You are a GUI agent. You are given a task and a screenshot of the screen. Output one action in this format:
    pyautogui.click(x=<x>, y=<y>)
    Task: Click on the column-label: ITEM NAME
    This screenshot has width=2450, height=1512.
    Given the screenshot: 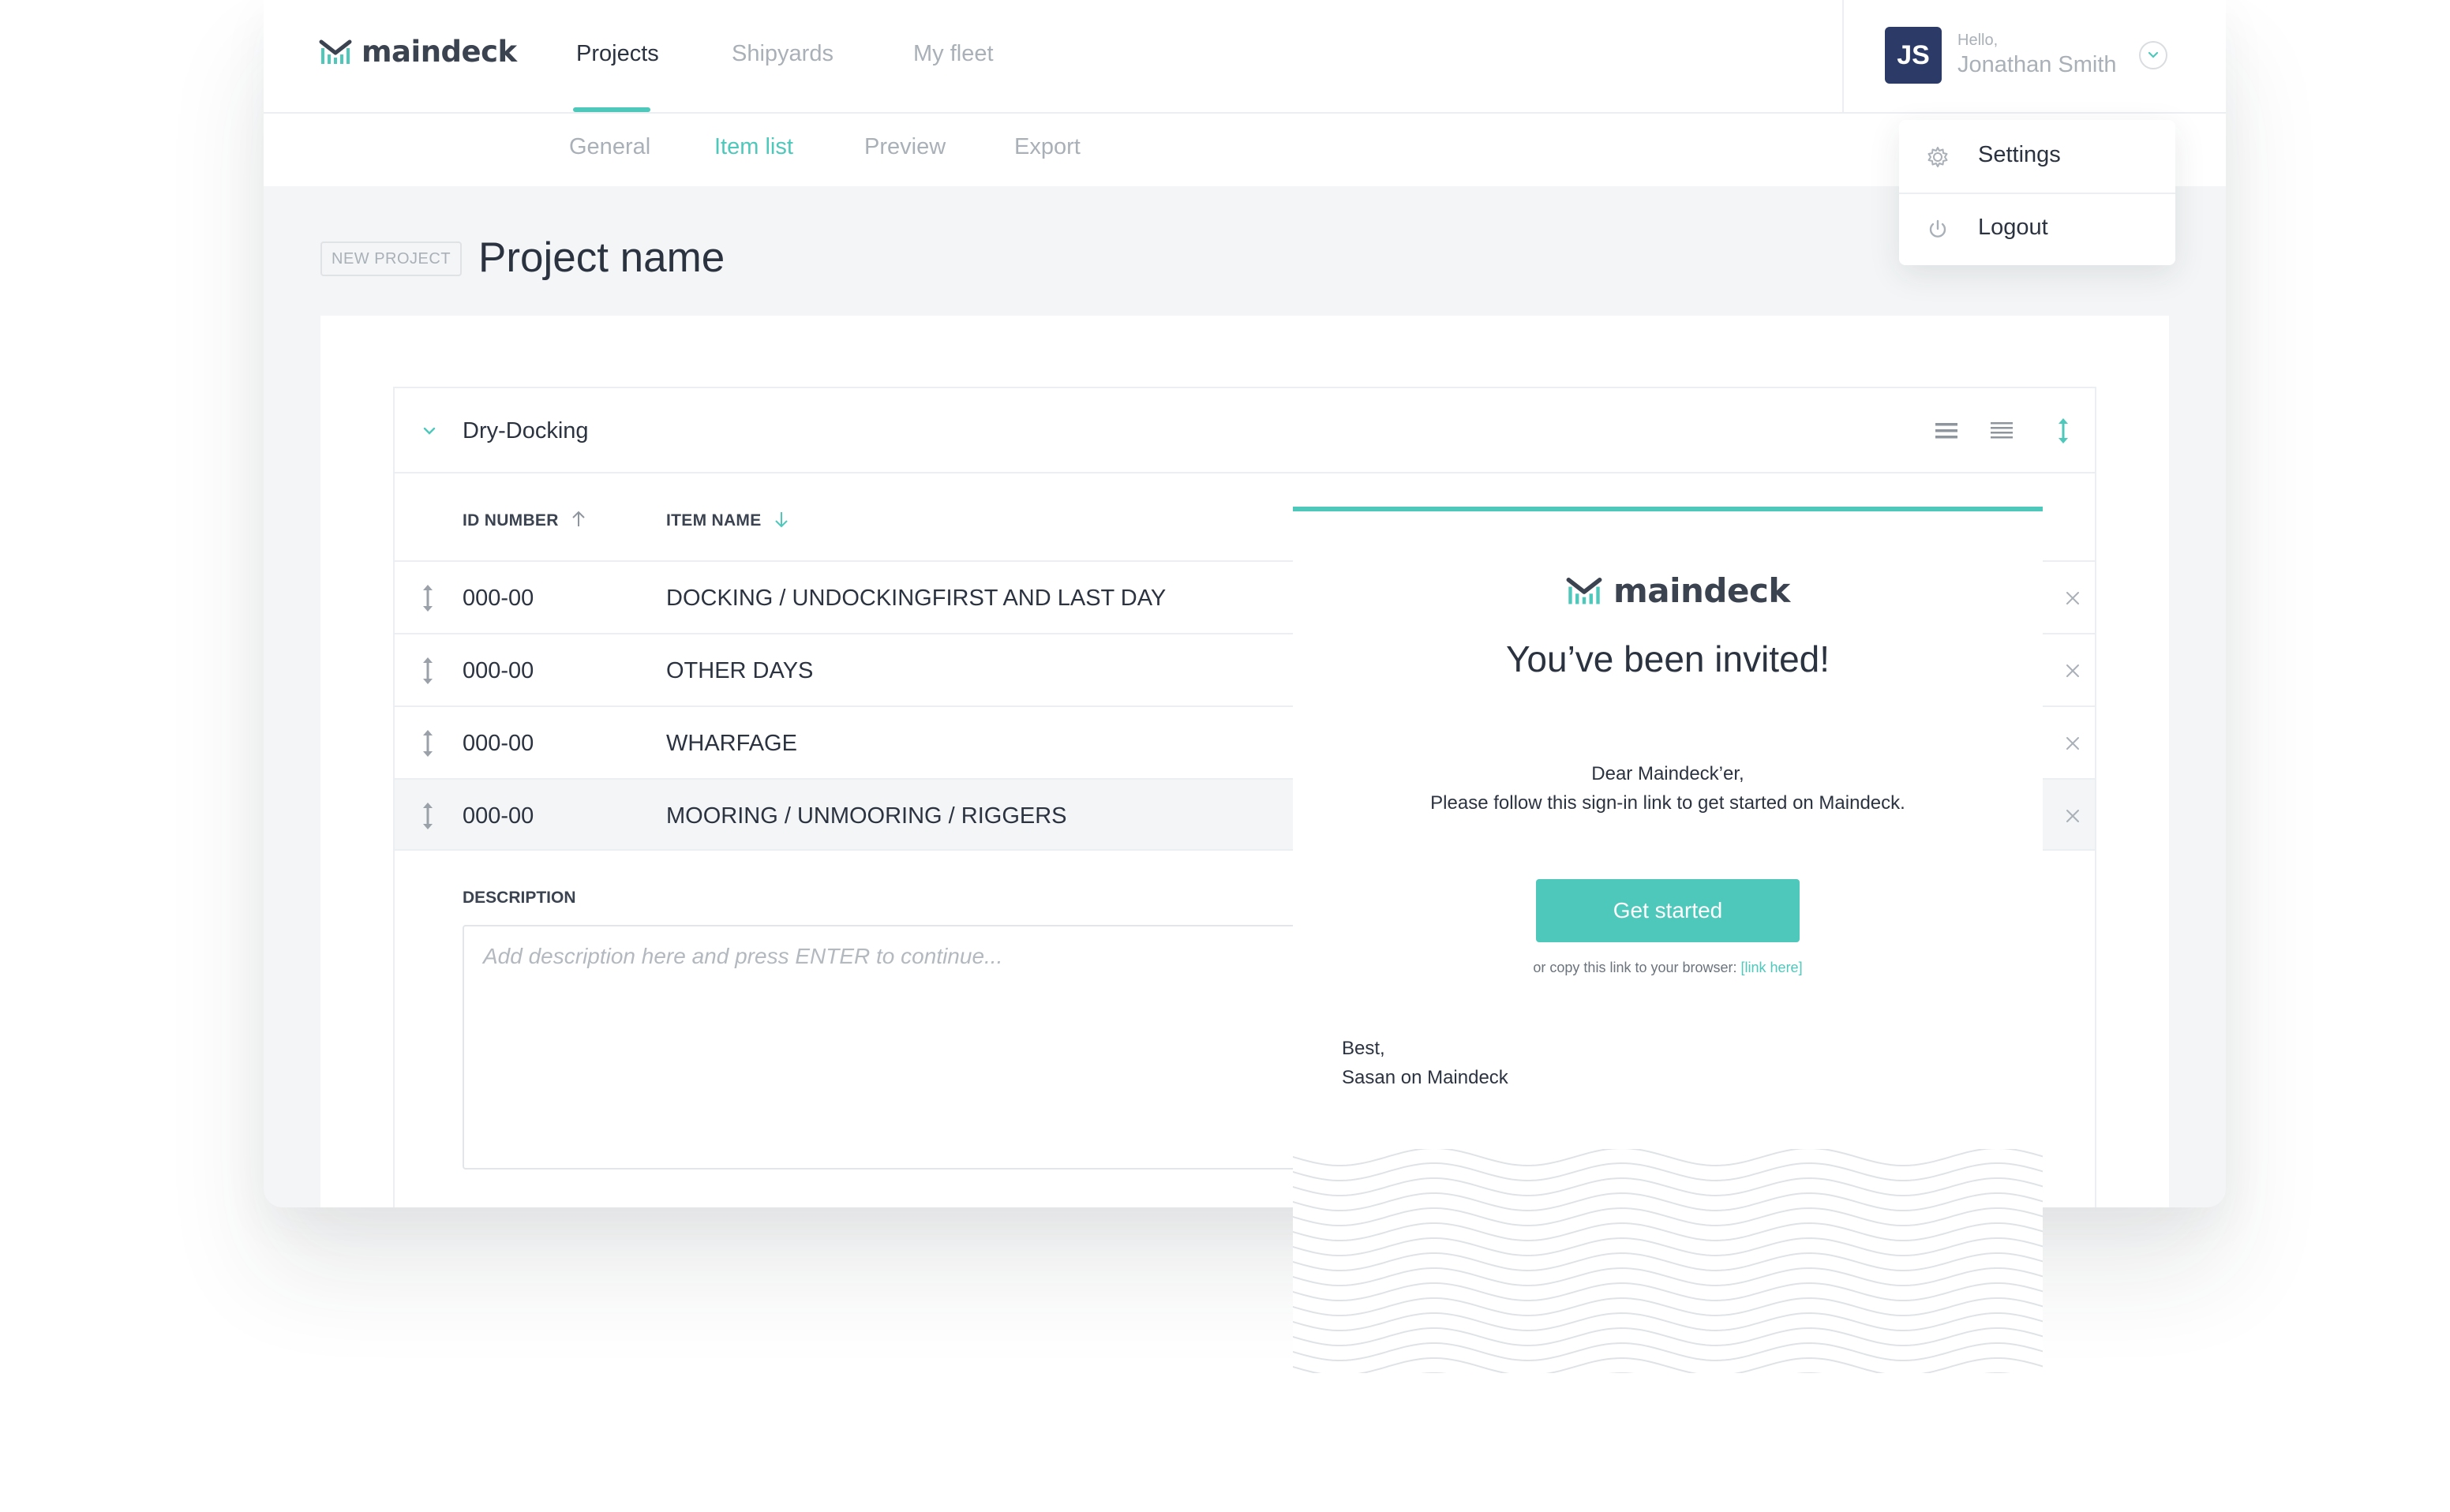 What is the action you would take?
    pyautogui.click(x=714, y=520)
    